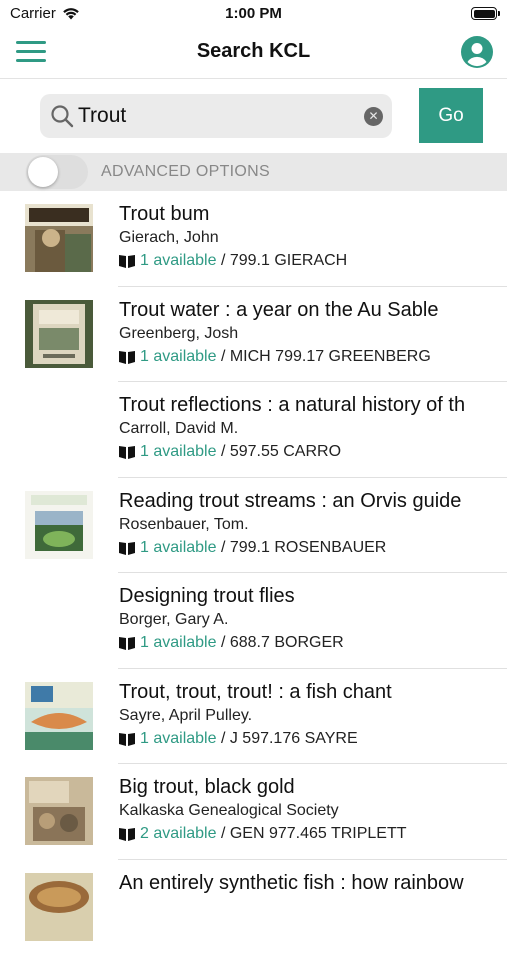  I want to click on search-area: ✕ Go, so click(253, 116).